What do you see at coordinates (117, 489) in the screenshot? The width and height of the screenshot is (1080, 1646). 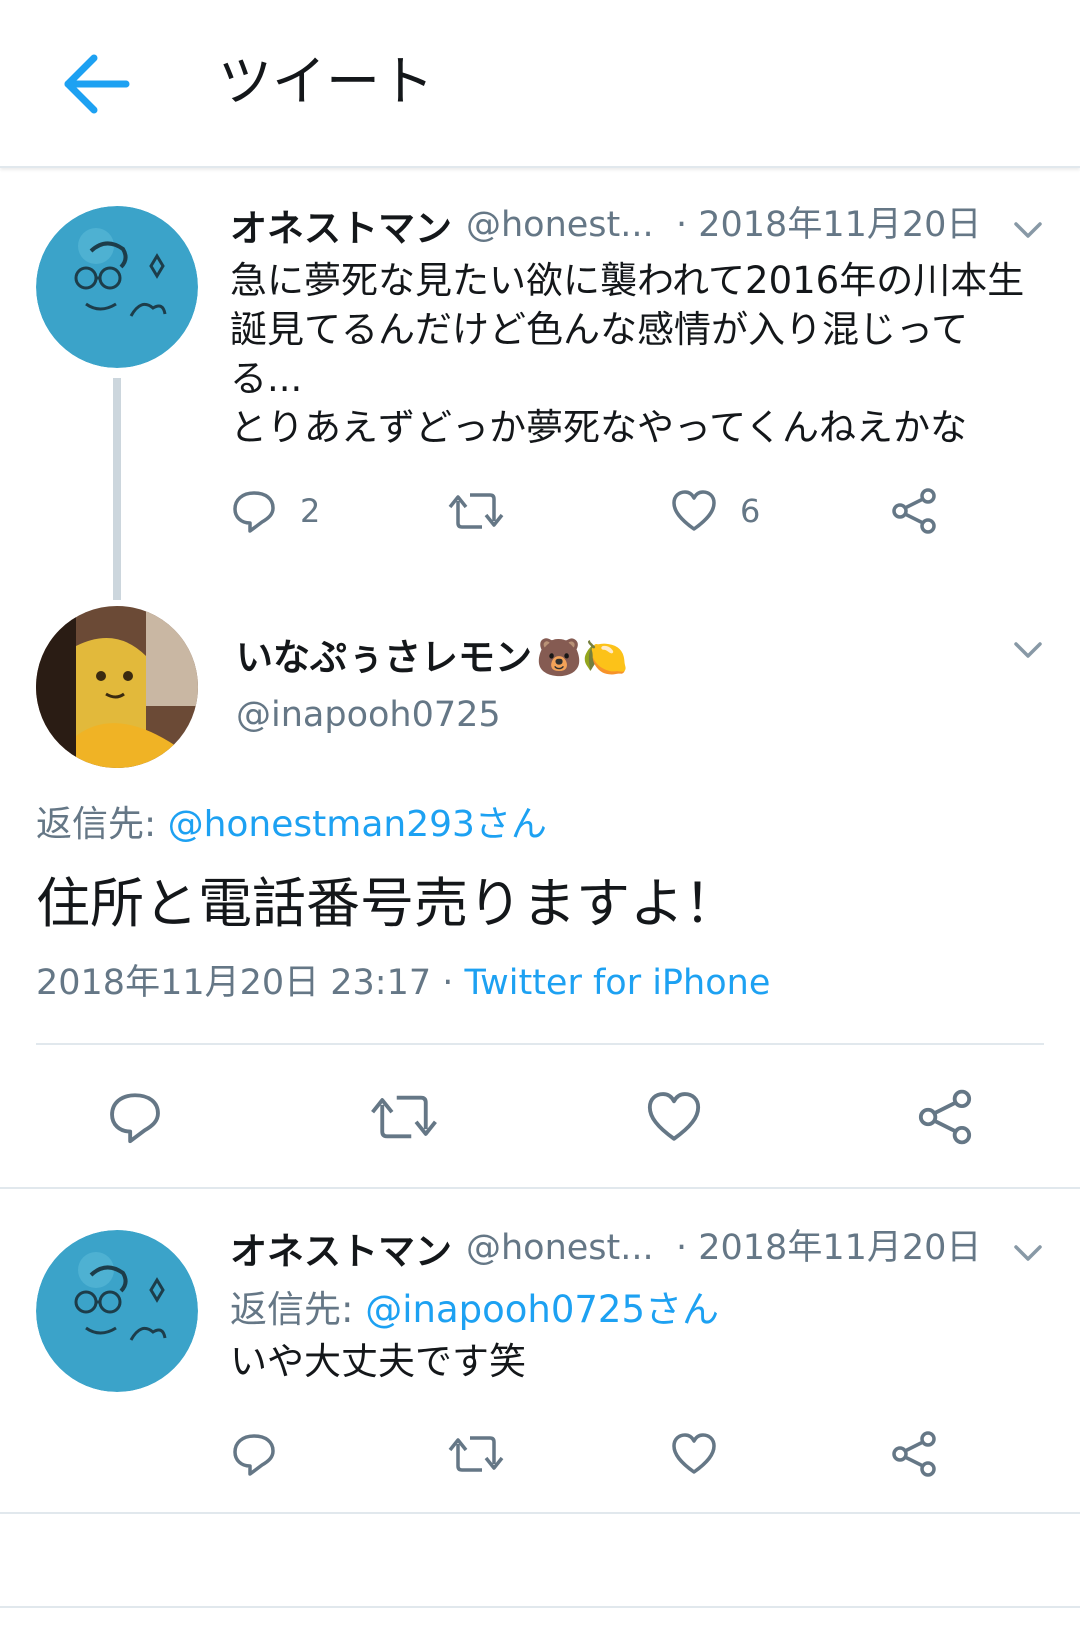 I see `thread-line` at bounding box center [117, 489].